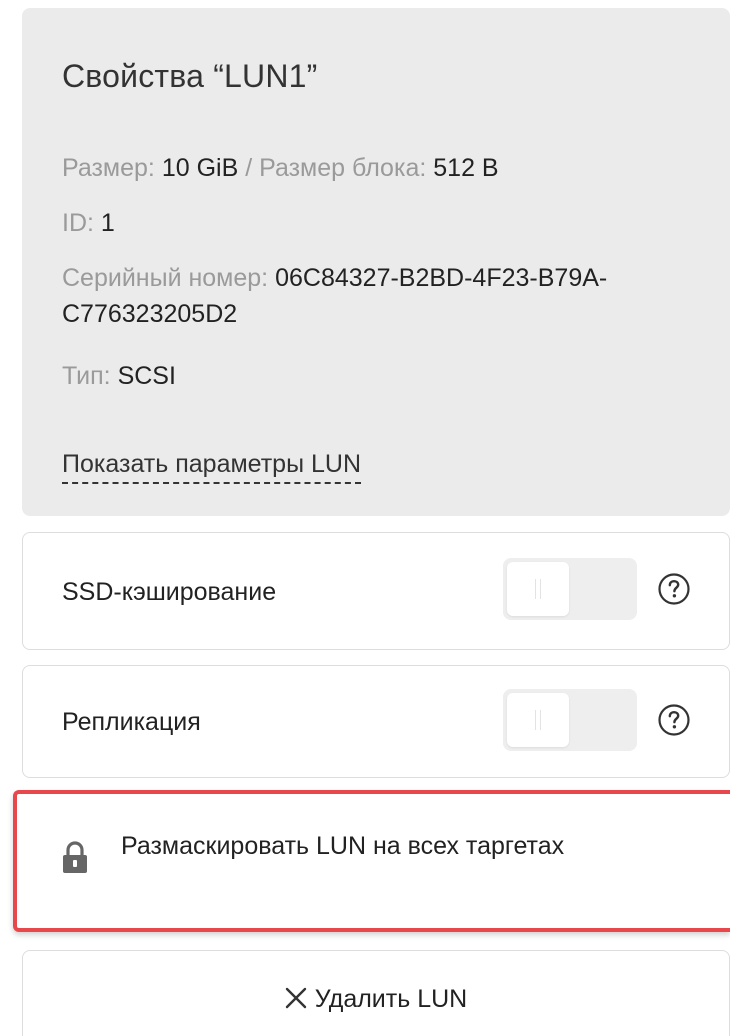 The width and height of the screenshot is (730, 1036). I want to click on type-label: Тип:, so click(86, 376).